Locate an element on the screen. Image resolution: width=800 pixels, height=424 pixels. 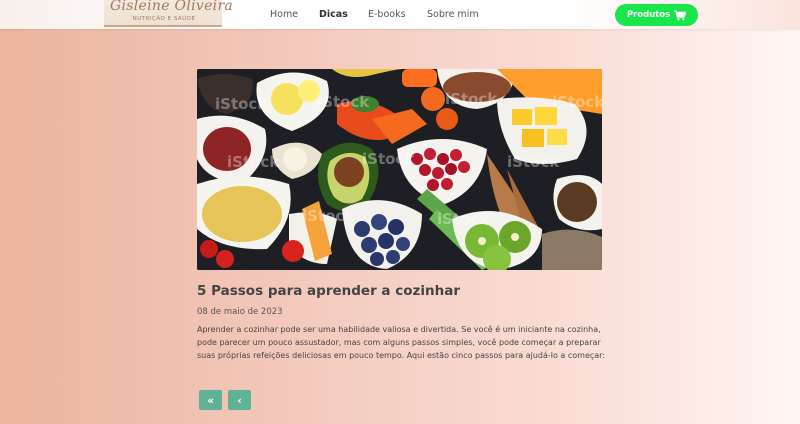
brand-name: Gisleine Oliveira is located at coordinates (172, 7).